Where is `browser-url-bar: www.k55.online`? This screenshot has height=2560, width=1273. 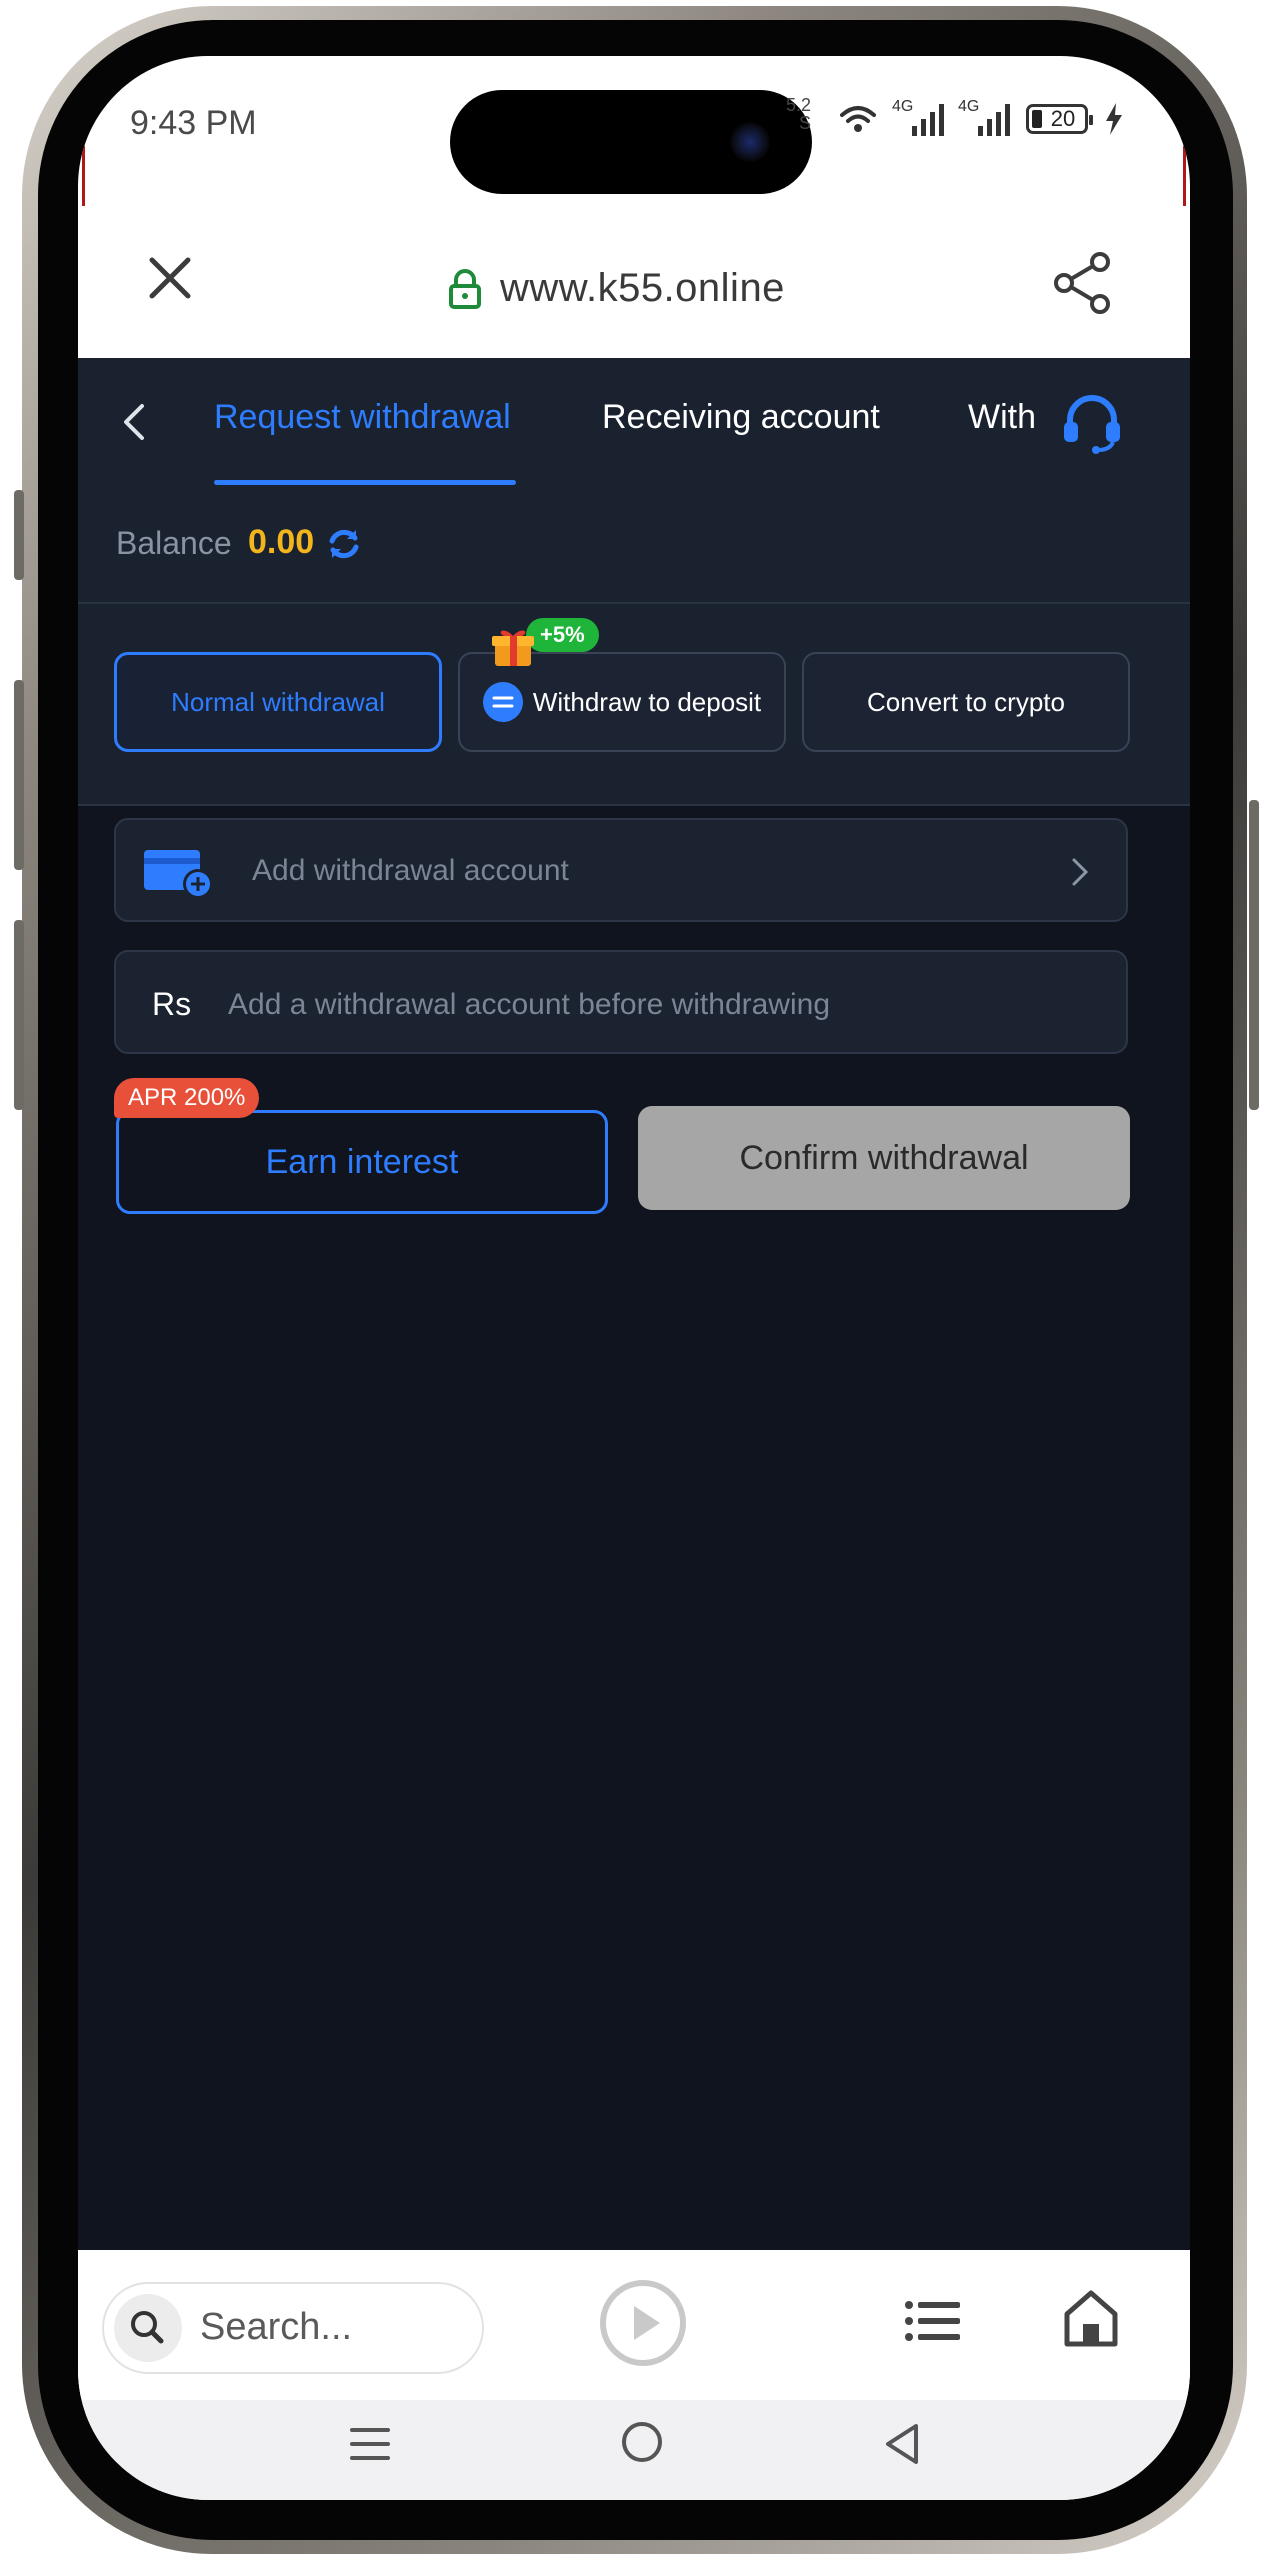
browser-url-bar: www.k55.online is located at coordinates (634, 282).